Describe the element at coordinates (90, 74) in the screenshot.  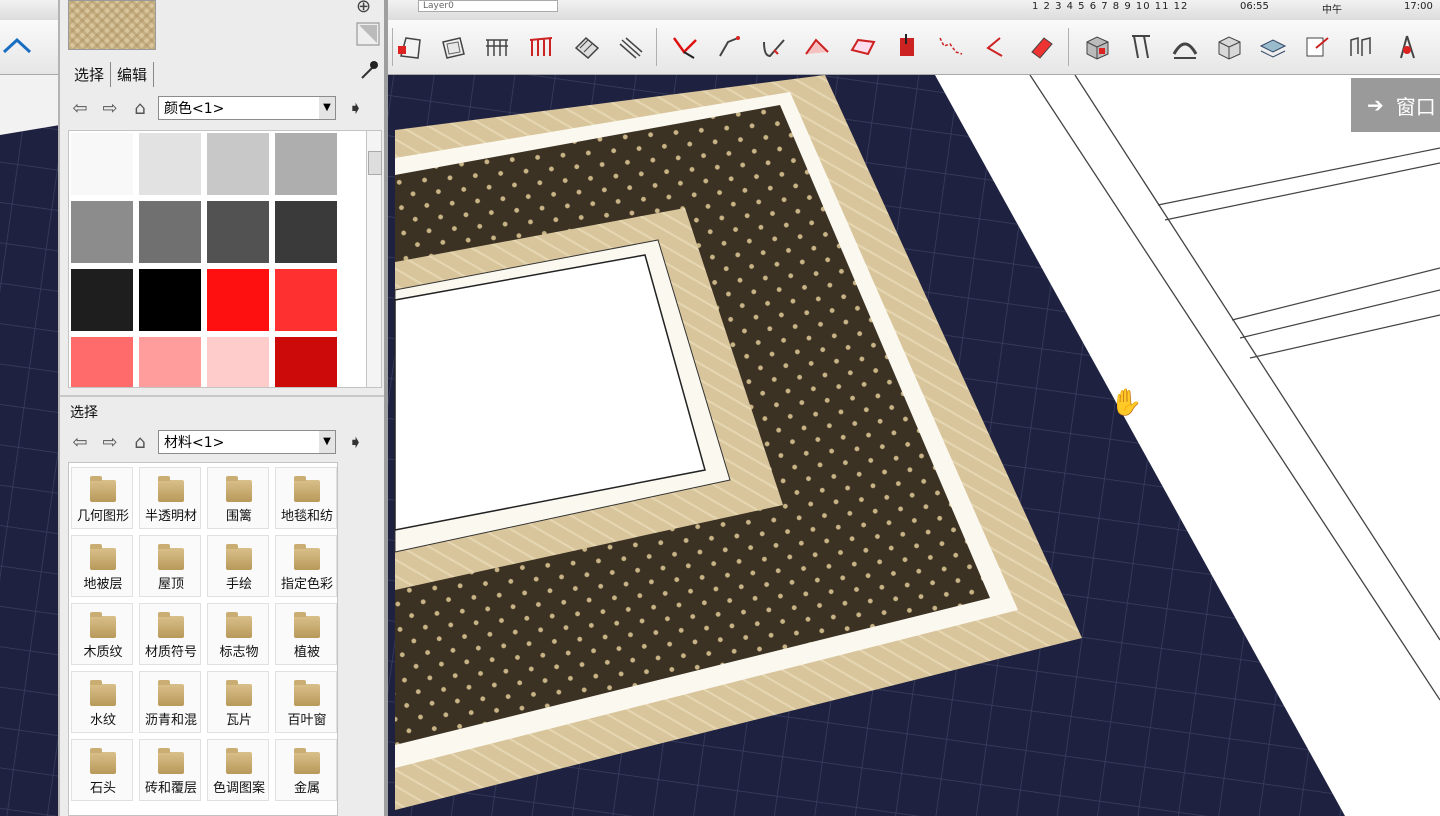
I see `tab-select: 选择` at that location.